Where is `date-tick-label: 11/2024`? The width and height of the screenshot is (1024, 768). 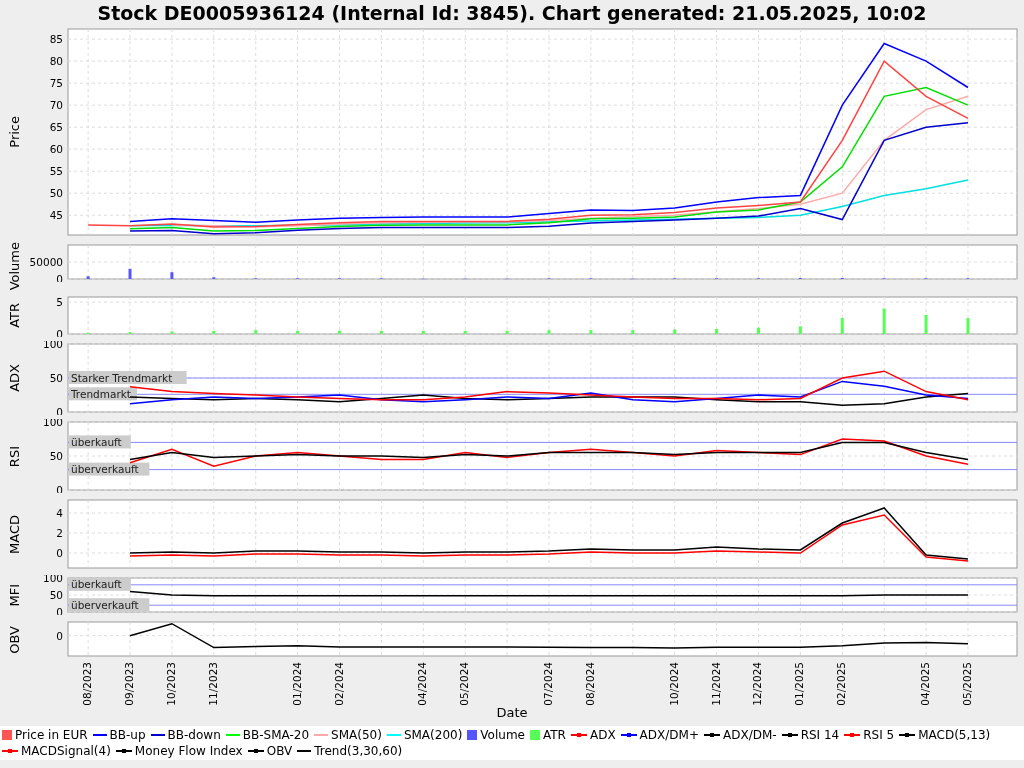 date-tick-label: 11/2024 is located at coordinates (716, 684).